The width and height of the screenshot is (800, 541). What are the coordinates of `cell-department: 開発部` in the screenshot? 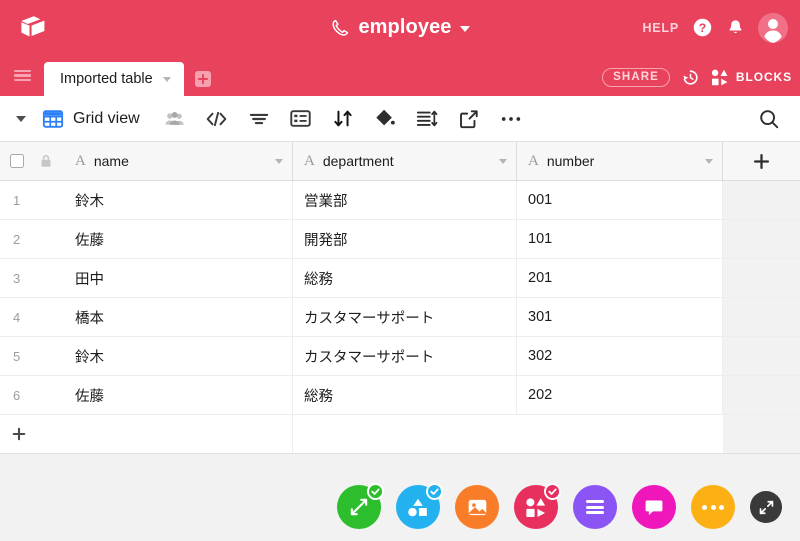 It's located at (405, 239).